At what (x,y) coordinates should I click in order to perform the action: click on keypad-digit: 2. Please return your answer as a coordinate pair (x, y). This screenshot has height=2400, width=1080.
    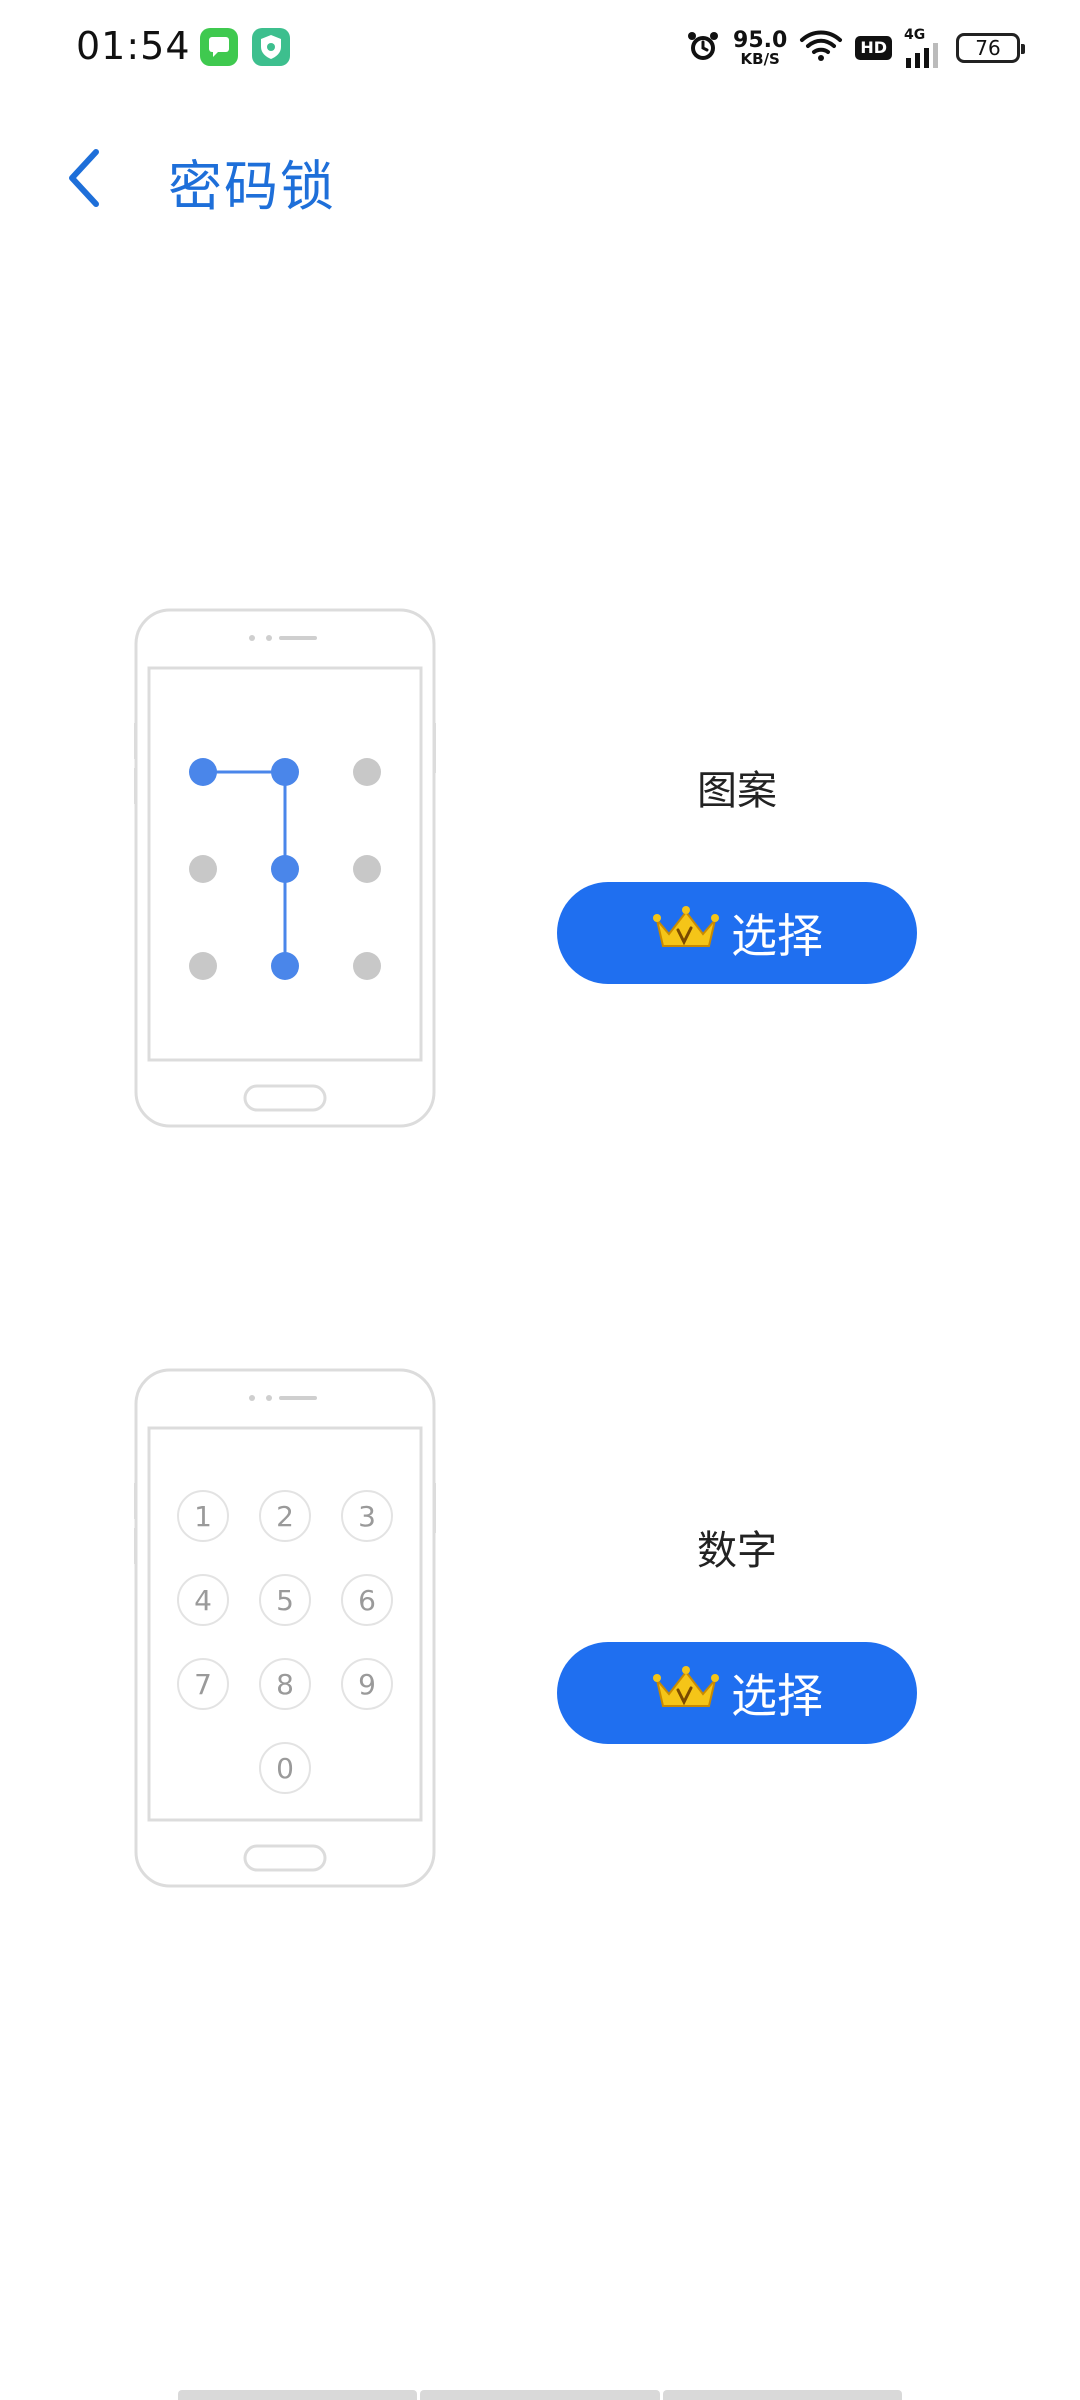
    Looking at the image, I should click on (285, 1516).